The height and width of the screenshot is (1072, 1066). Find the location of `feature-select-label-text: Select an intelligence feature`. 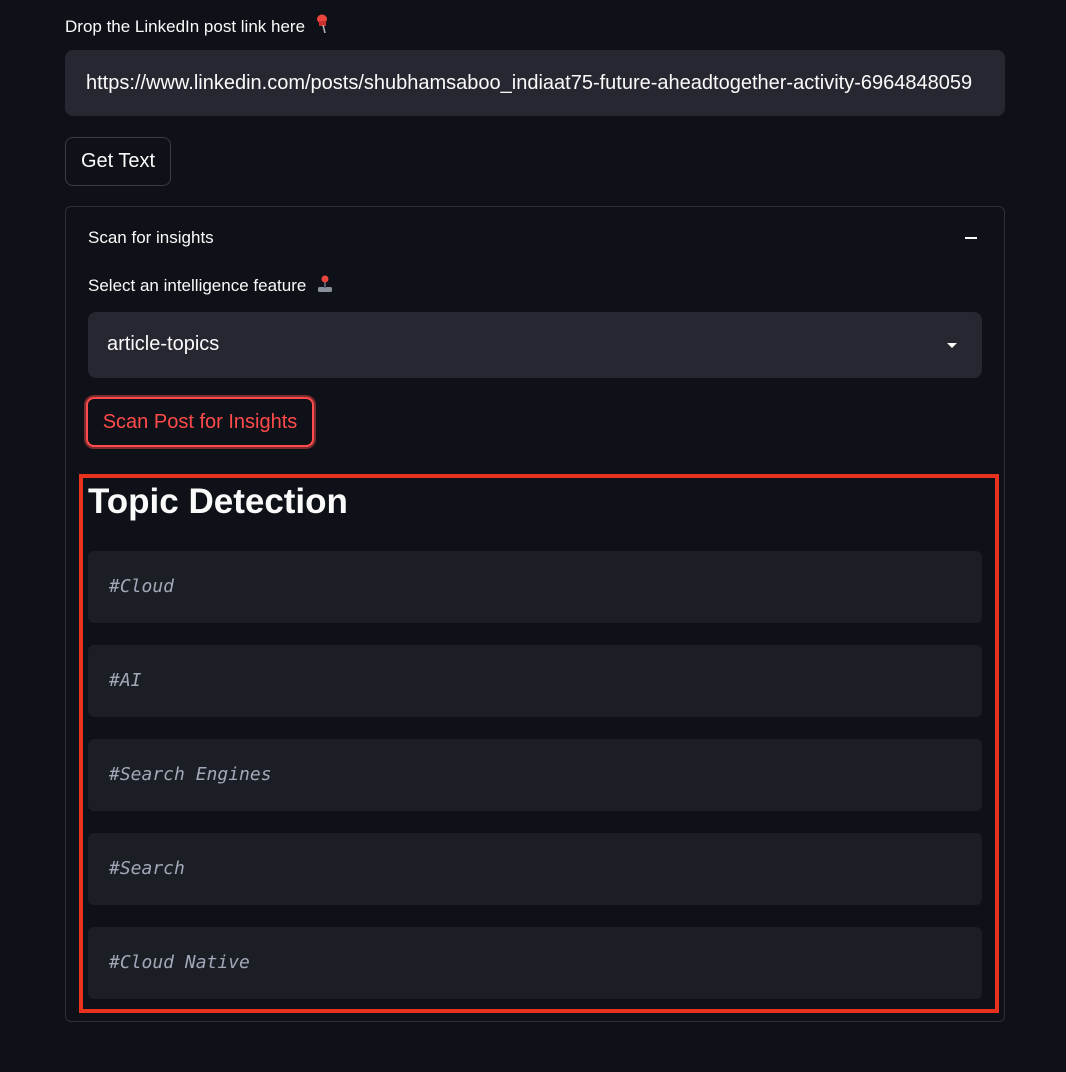

feature-select-label-text: Select an intelligence feature is located at coordinates (197, 285).